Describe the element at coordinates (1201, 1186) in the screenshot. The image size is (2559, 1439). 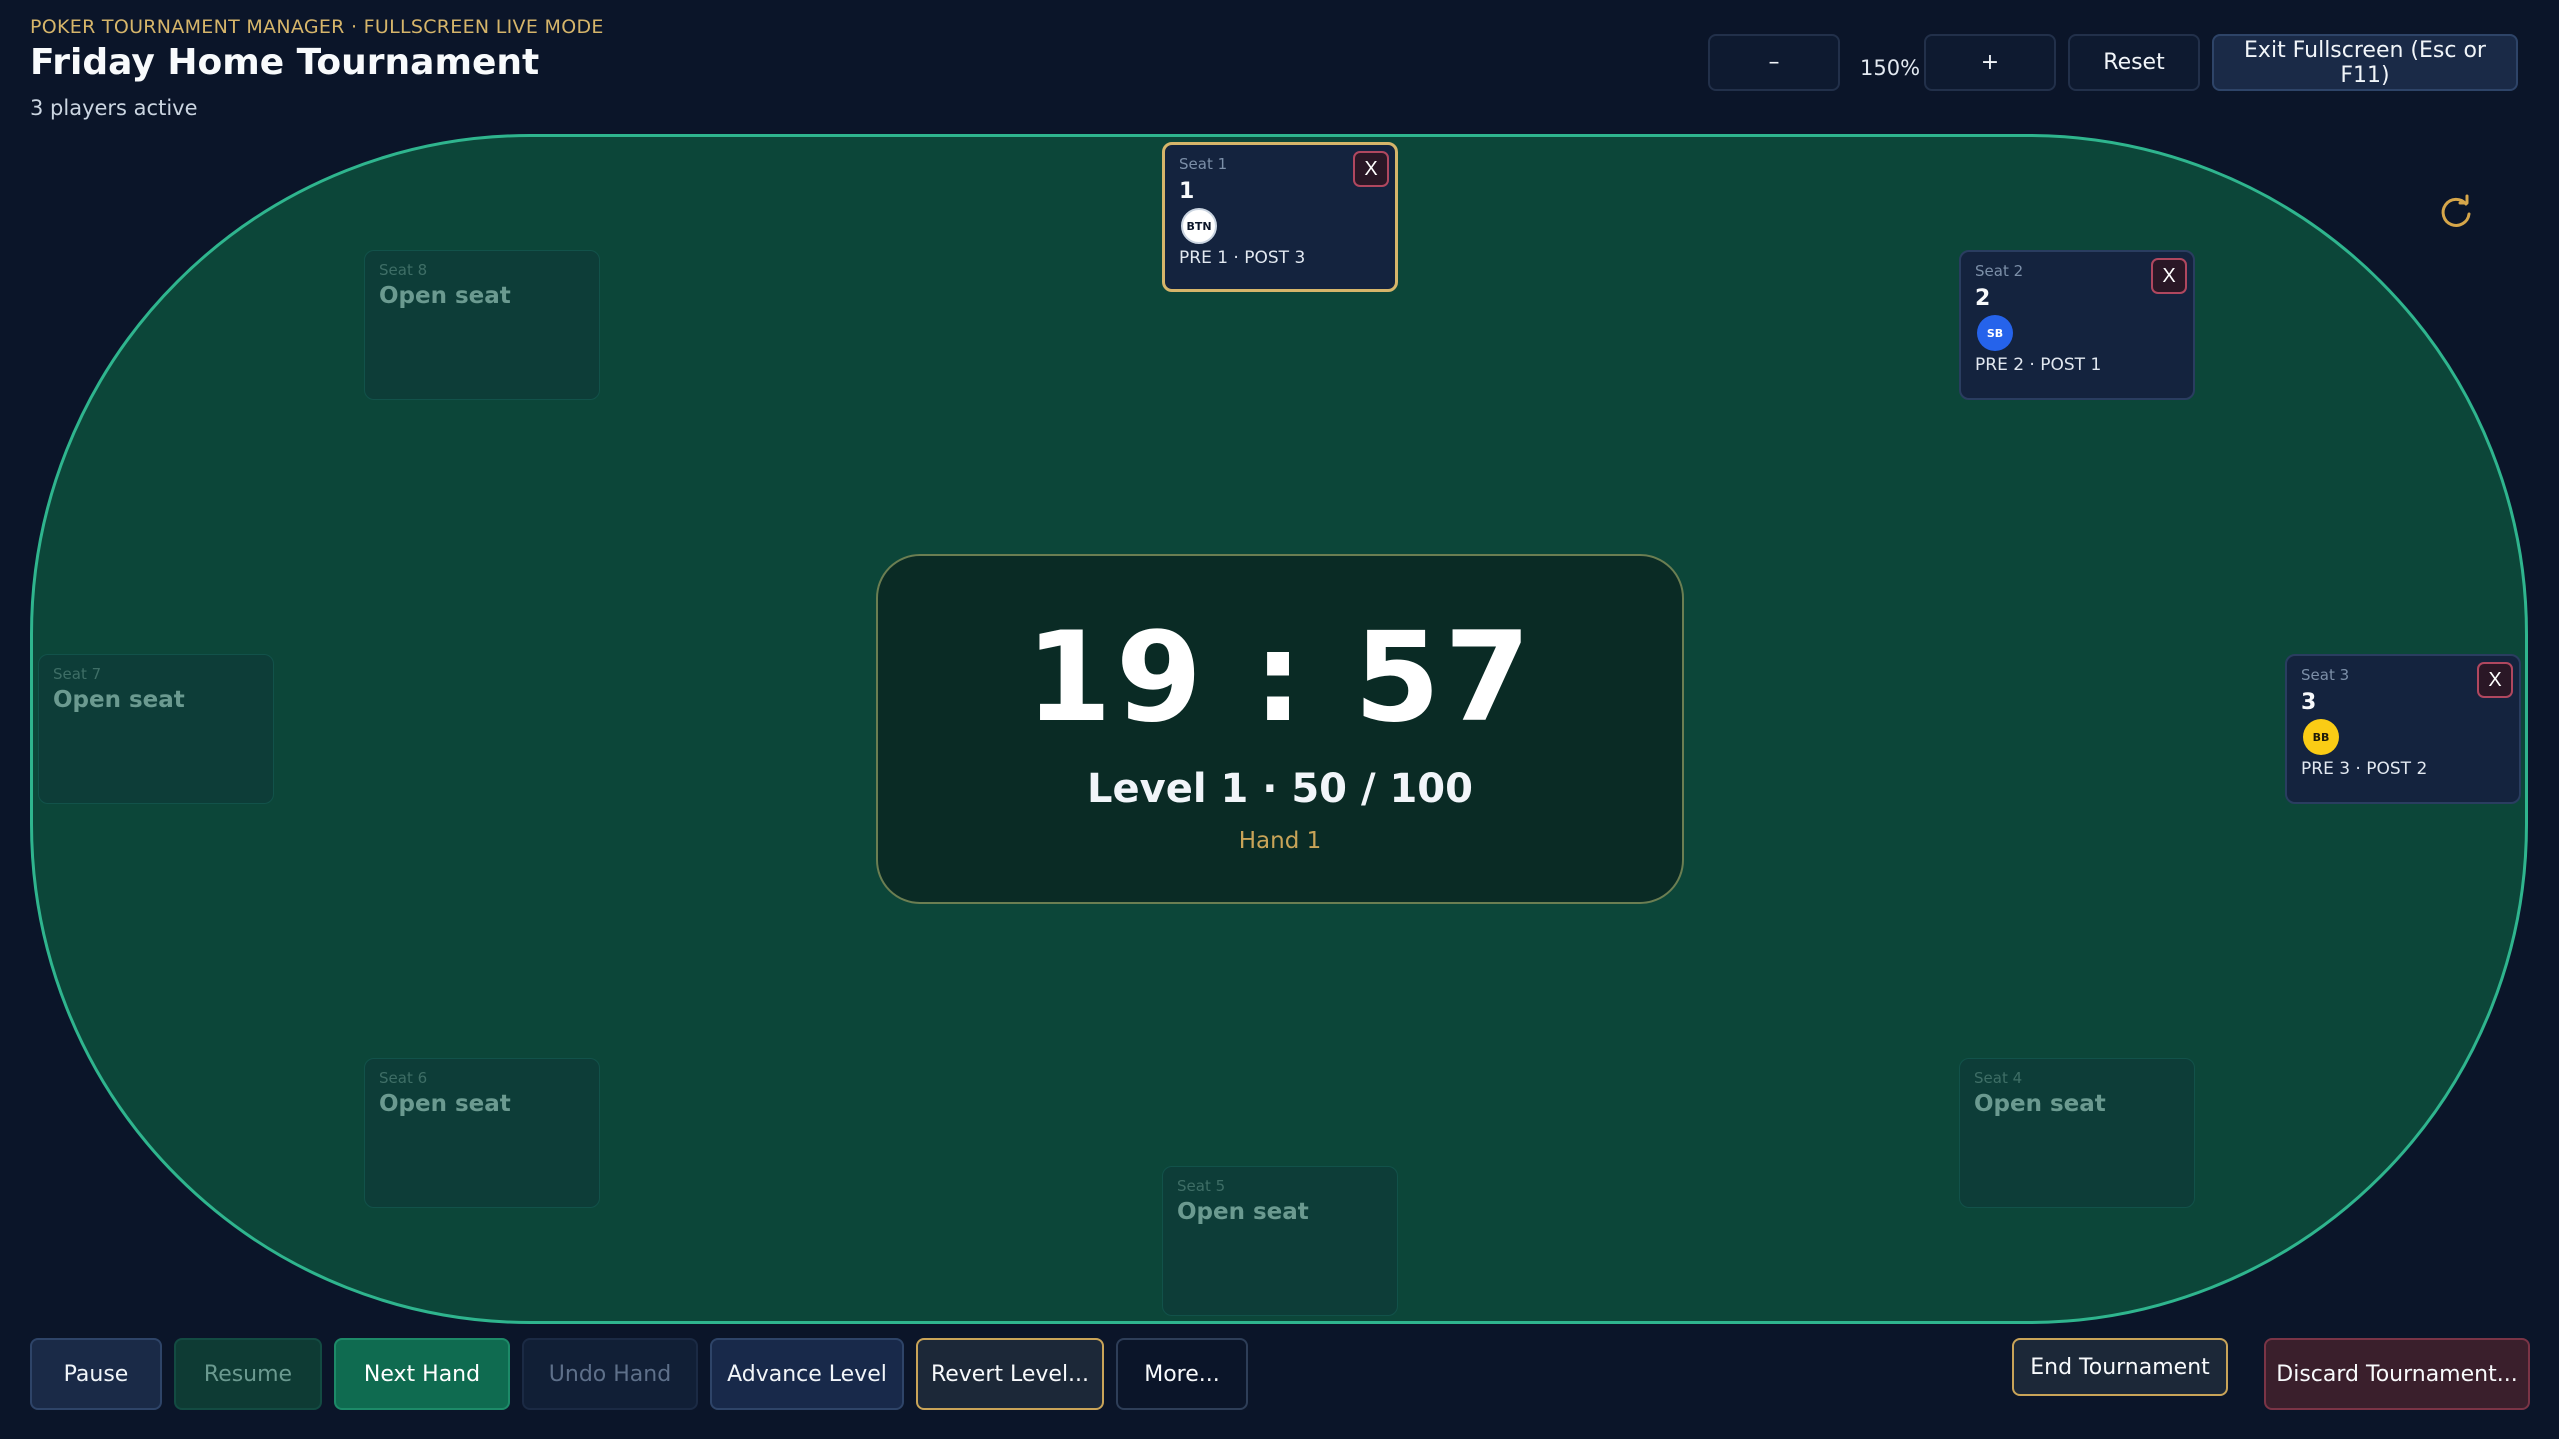
I see `seat-label: Seat 5` at that location.